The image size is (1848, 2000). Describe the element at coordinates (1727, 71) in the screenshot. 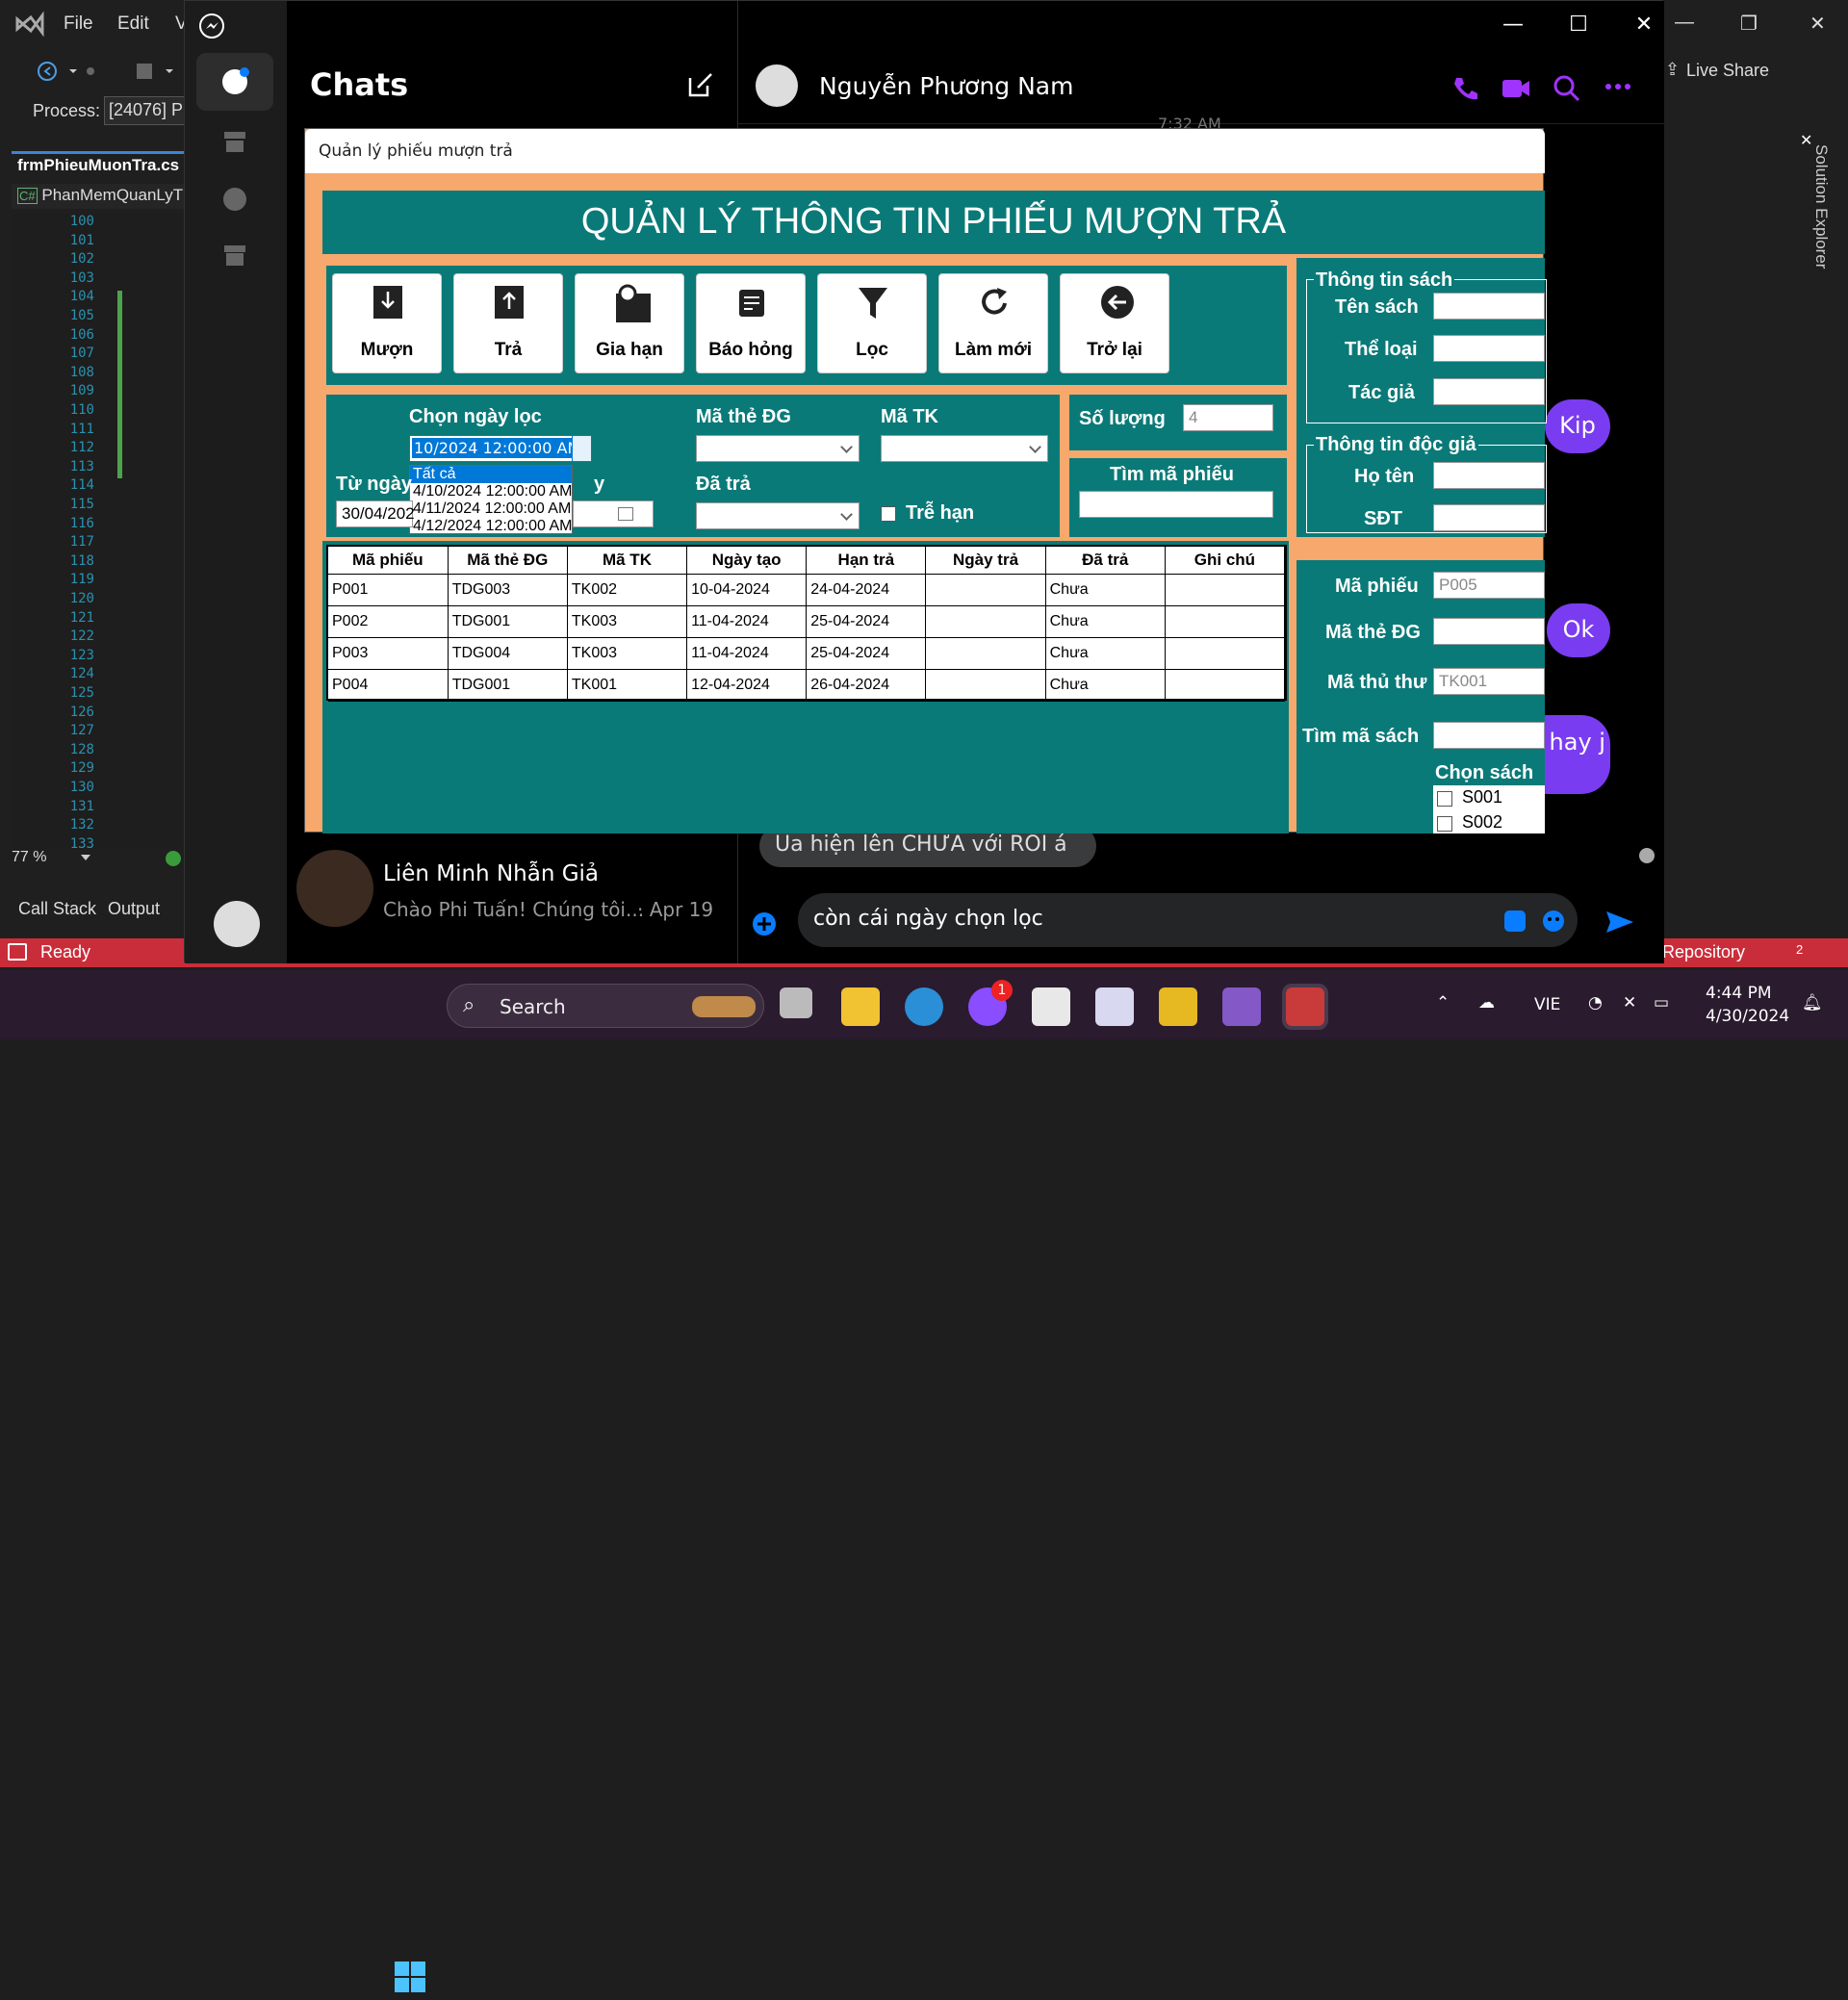

I see `live-share-button: Live Share` at that location.